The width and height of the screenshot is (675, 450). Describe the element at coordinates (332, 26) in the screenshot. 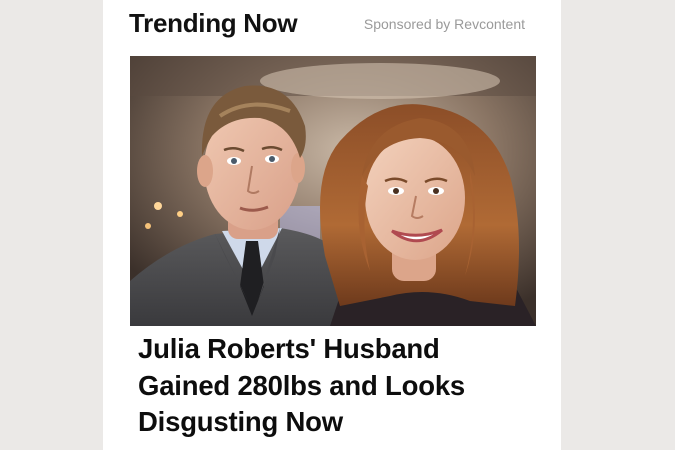

I see `widget-header: Trending Now Sponsored by Revcontent` at that location.